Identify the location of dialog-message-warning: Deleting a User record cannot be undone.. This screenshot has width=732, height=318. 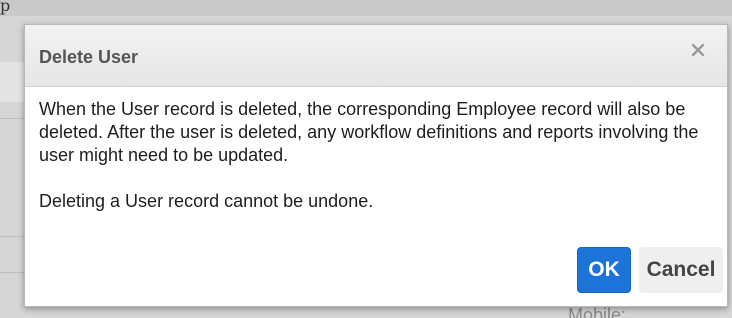
(206, 201).